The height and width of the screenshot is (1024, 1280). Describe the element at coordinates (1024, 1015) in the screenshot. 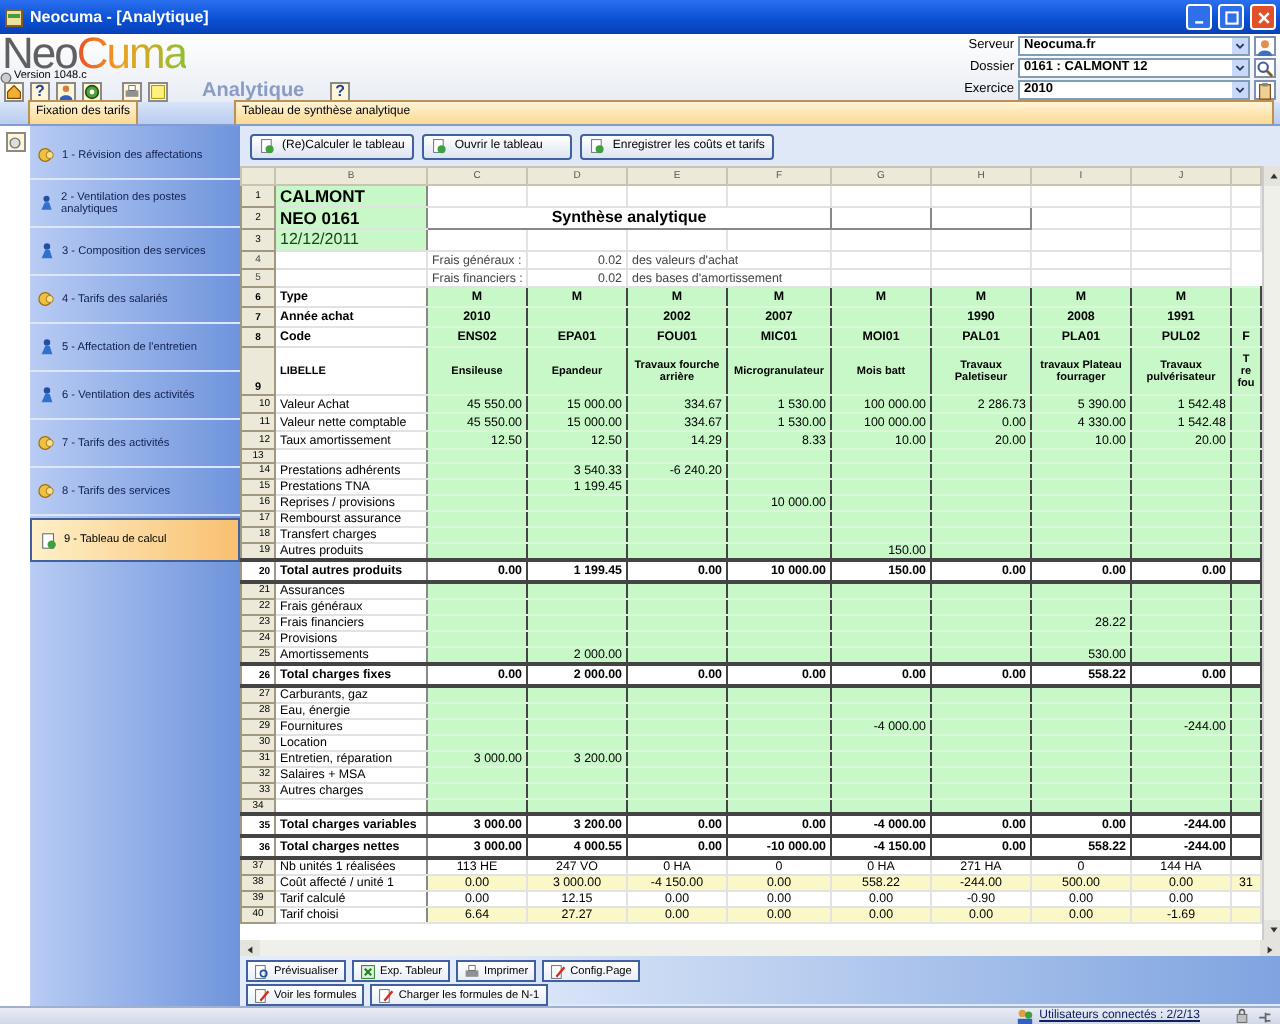

I see `users-icon` at that location.